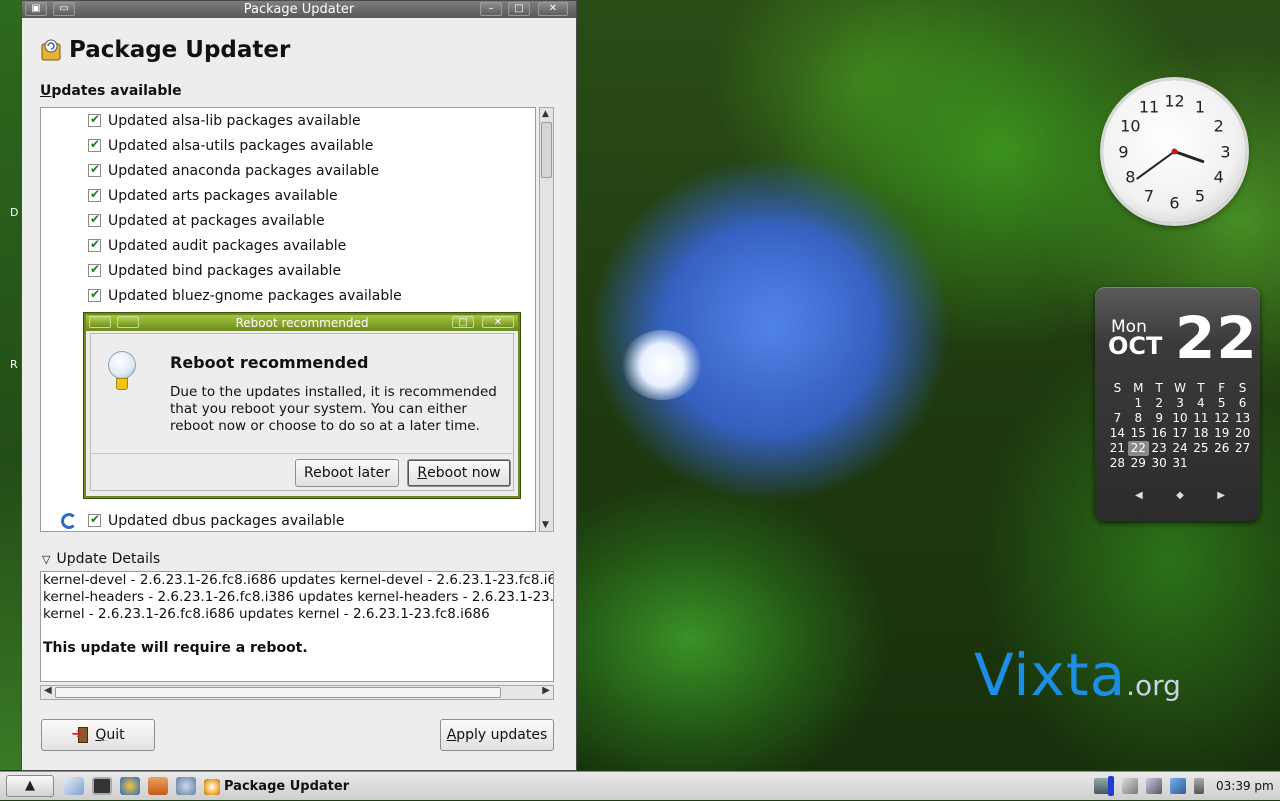 This screenshot has height=801, width=1280. What do you see at coordinates (546, 319) in the screenshot?
I see `updates-list-scrollbar: ▲ ▼` at bounding box center [546, 319].